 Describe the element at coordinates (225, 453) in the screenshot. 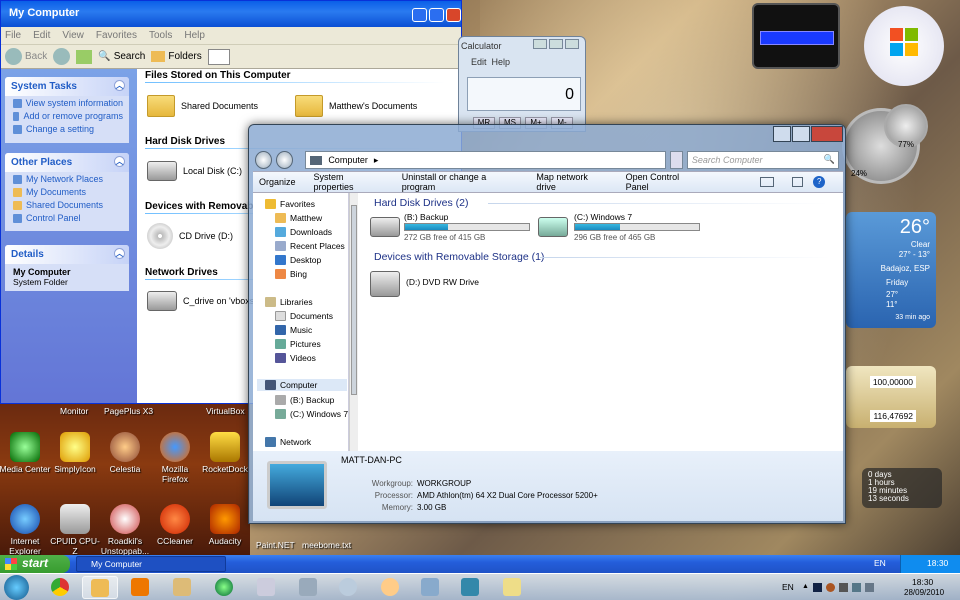

I see `desktop-icon-rocketdock: RocketDock` at that location.